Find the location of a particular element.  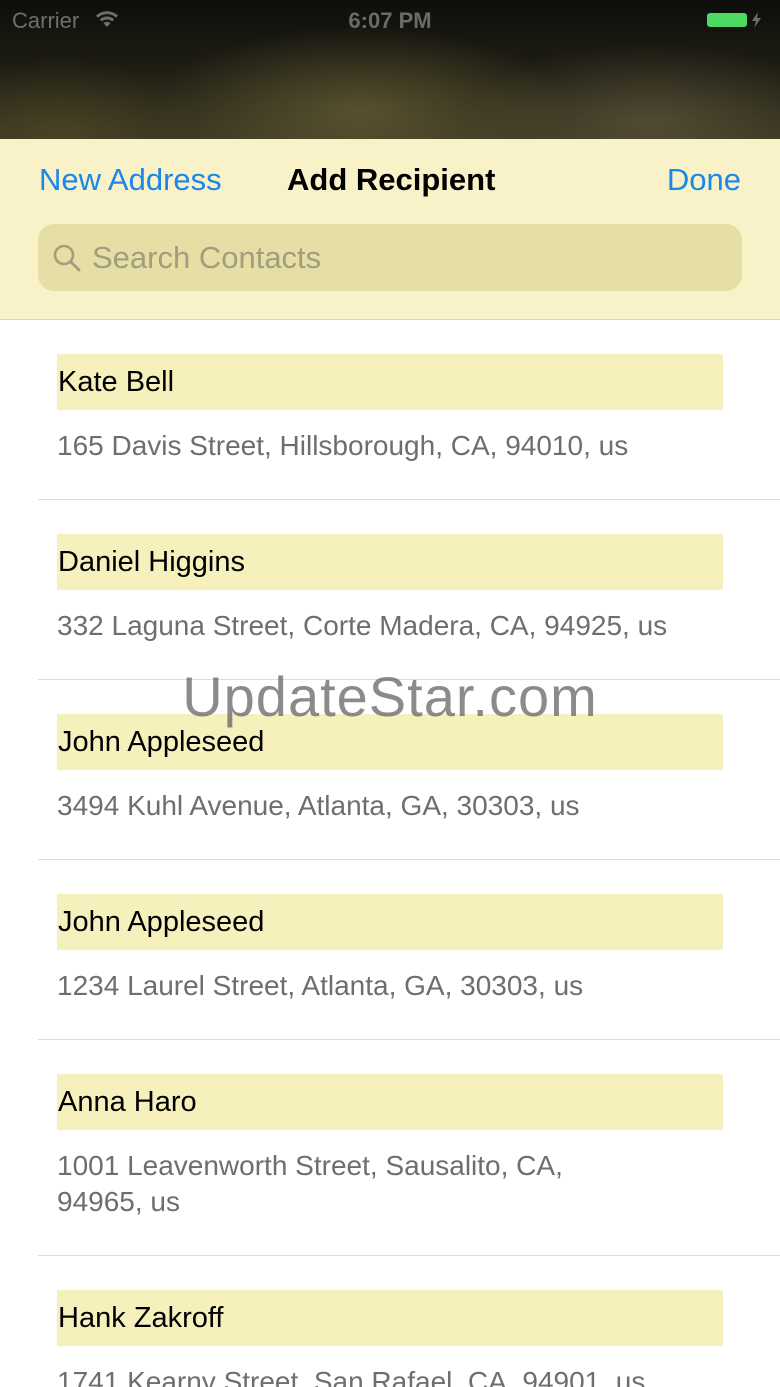

done-button: Done is located at coordinates (704, 180).